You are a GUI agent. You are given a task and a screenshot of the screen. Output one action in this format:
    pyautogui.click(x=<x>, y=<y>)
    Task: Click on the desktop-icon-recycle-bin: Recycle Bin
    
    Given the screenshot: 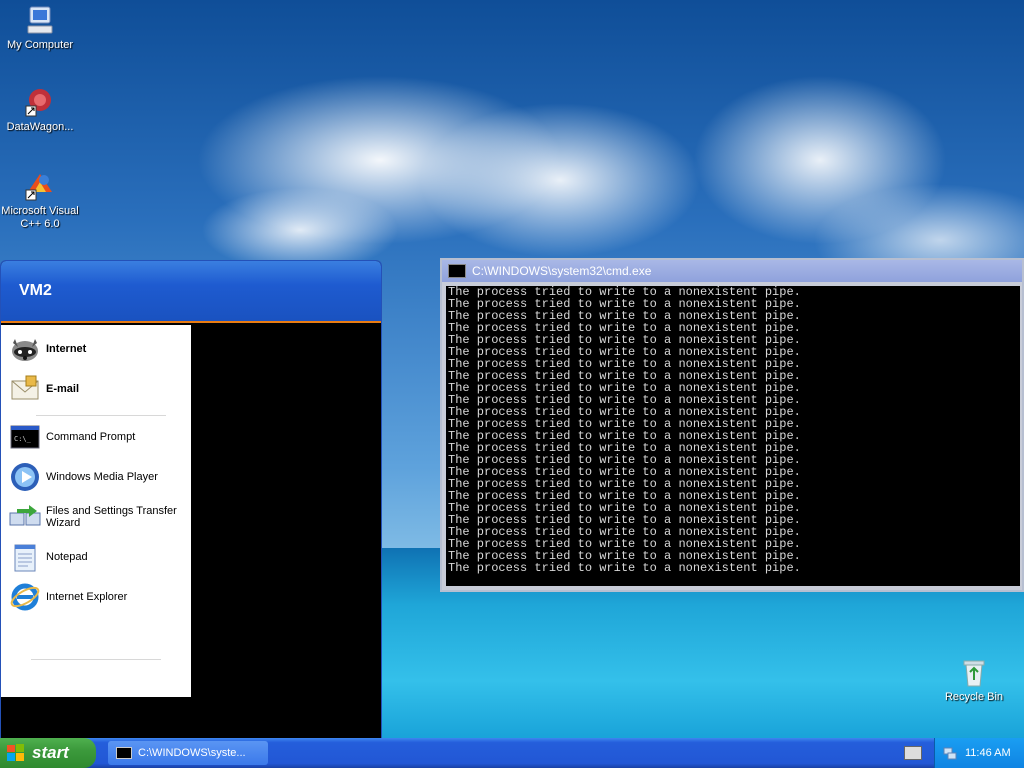 What is the action you would take?
    pyautogui.click(x=974, y=680)
    